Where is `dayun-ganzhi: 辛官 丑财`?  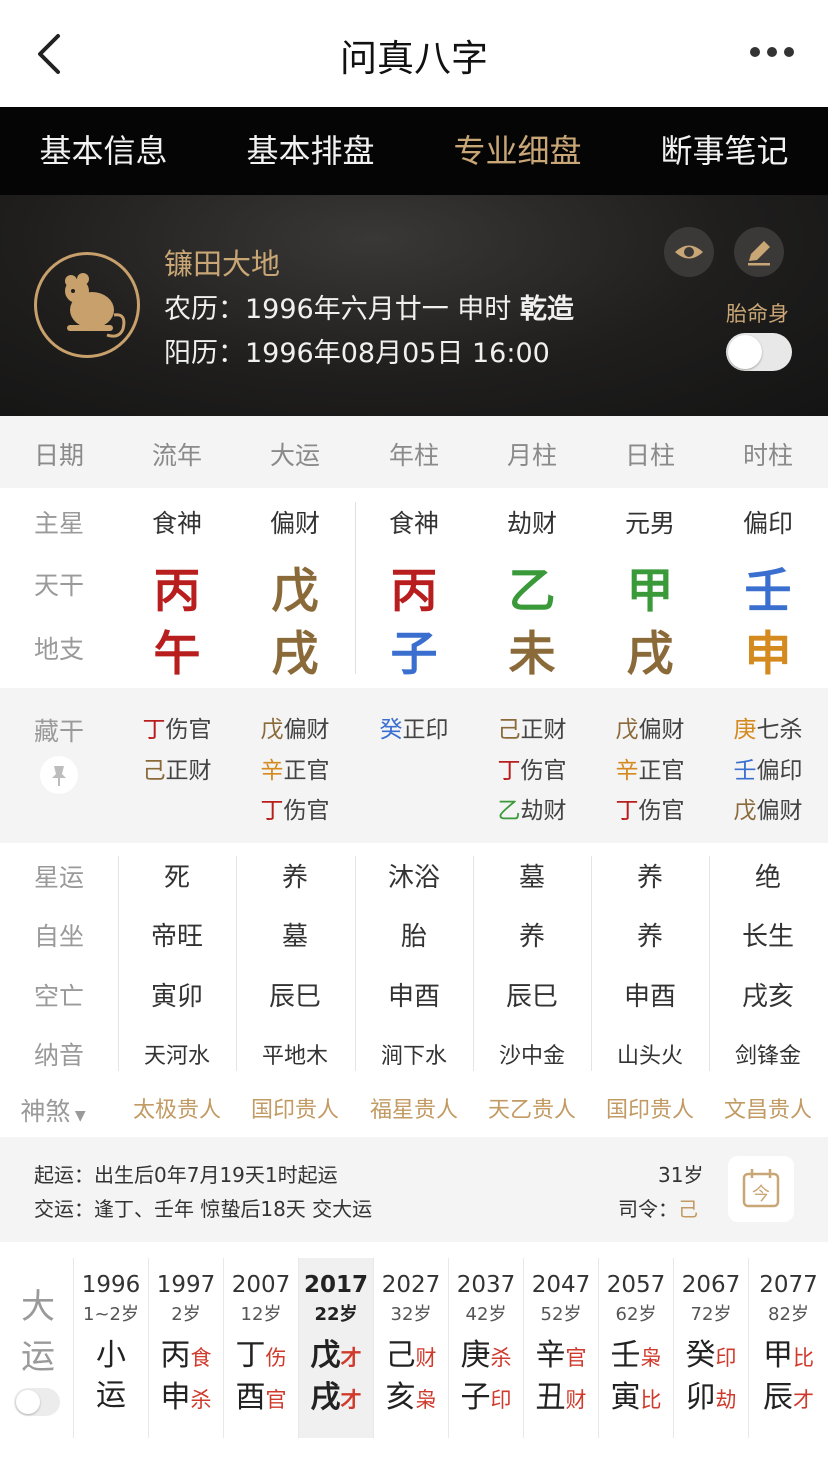 dayun-ganzhi: 辛官 丑财 is located at coordinates (561, 1378).